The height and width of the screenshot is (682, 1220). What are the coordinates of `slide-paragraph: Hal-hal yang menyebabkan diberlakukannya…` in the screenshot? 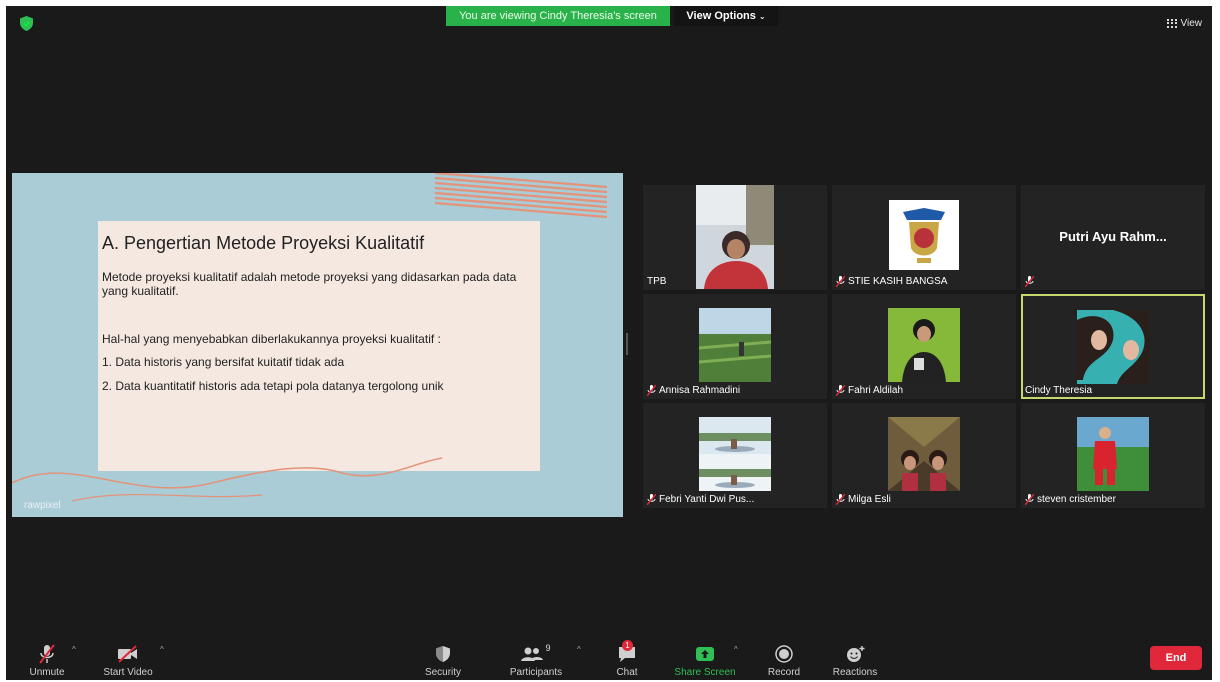 It's located at (271, 339).